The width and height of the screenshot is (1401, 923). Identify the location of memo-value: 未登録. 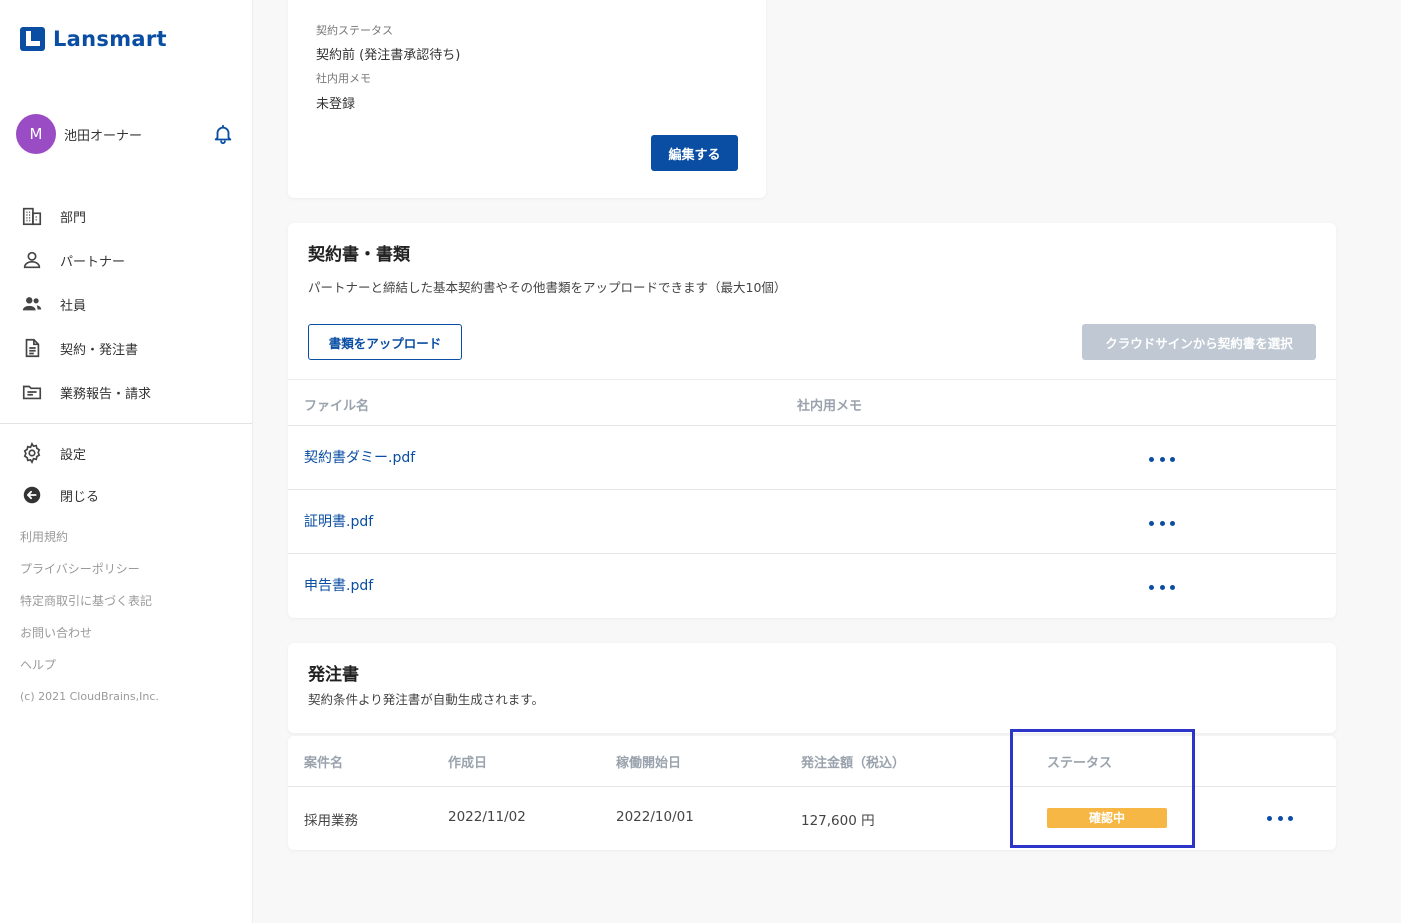
(336, 104).